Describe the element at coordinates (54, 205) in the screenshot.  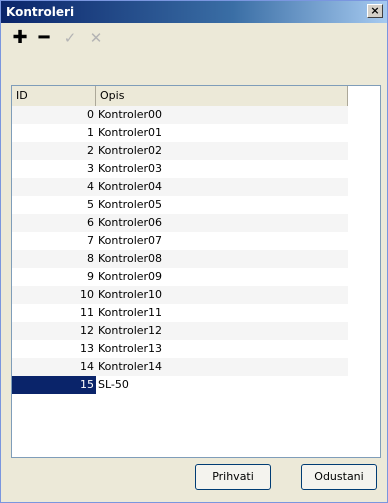
I see `cell-id: 5` at that location.